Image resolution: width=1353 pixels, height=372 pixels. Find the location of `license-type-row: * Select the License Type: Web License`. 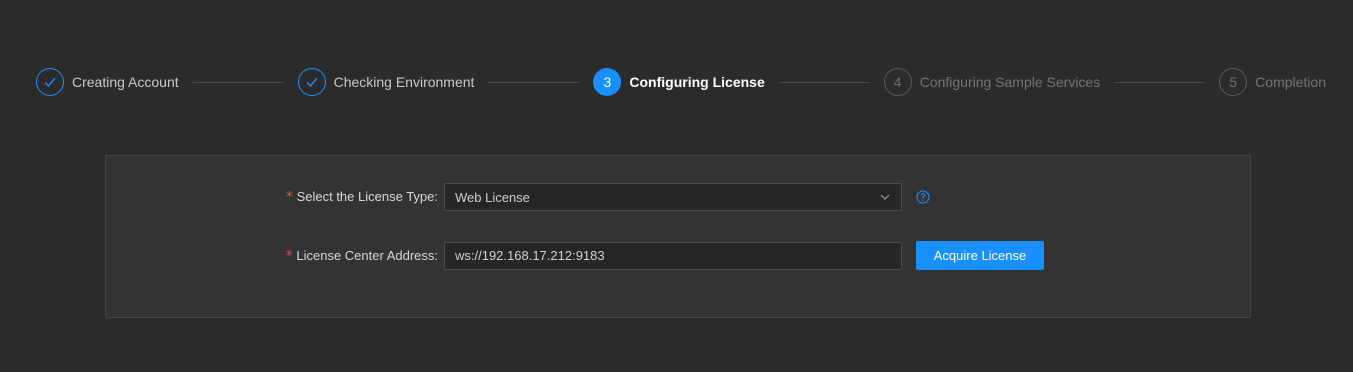

license-type-row: * Select the License Type: Web License is located at coordinates (518, 197).